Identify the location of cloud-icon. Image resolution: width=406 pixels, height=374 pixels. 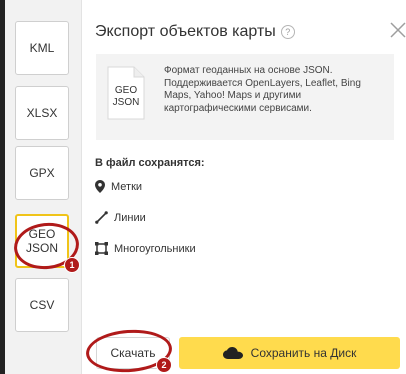
(232, 353).